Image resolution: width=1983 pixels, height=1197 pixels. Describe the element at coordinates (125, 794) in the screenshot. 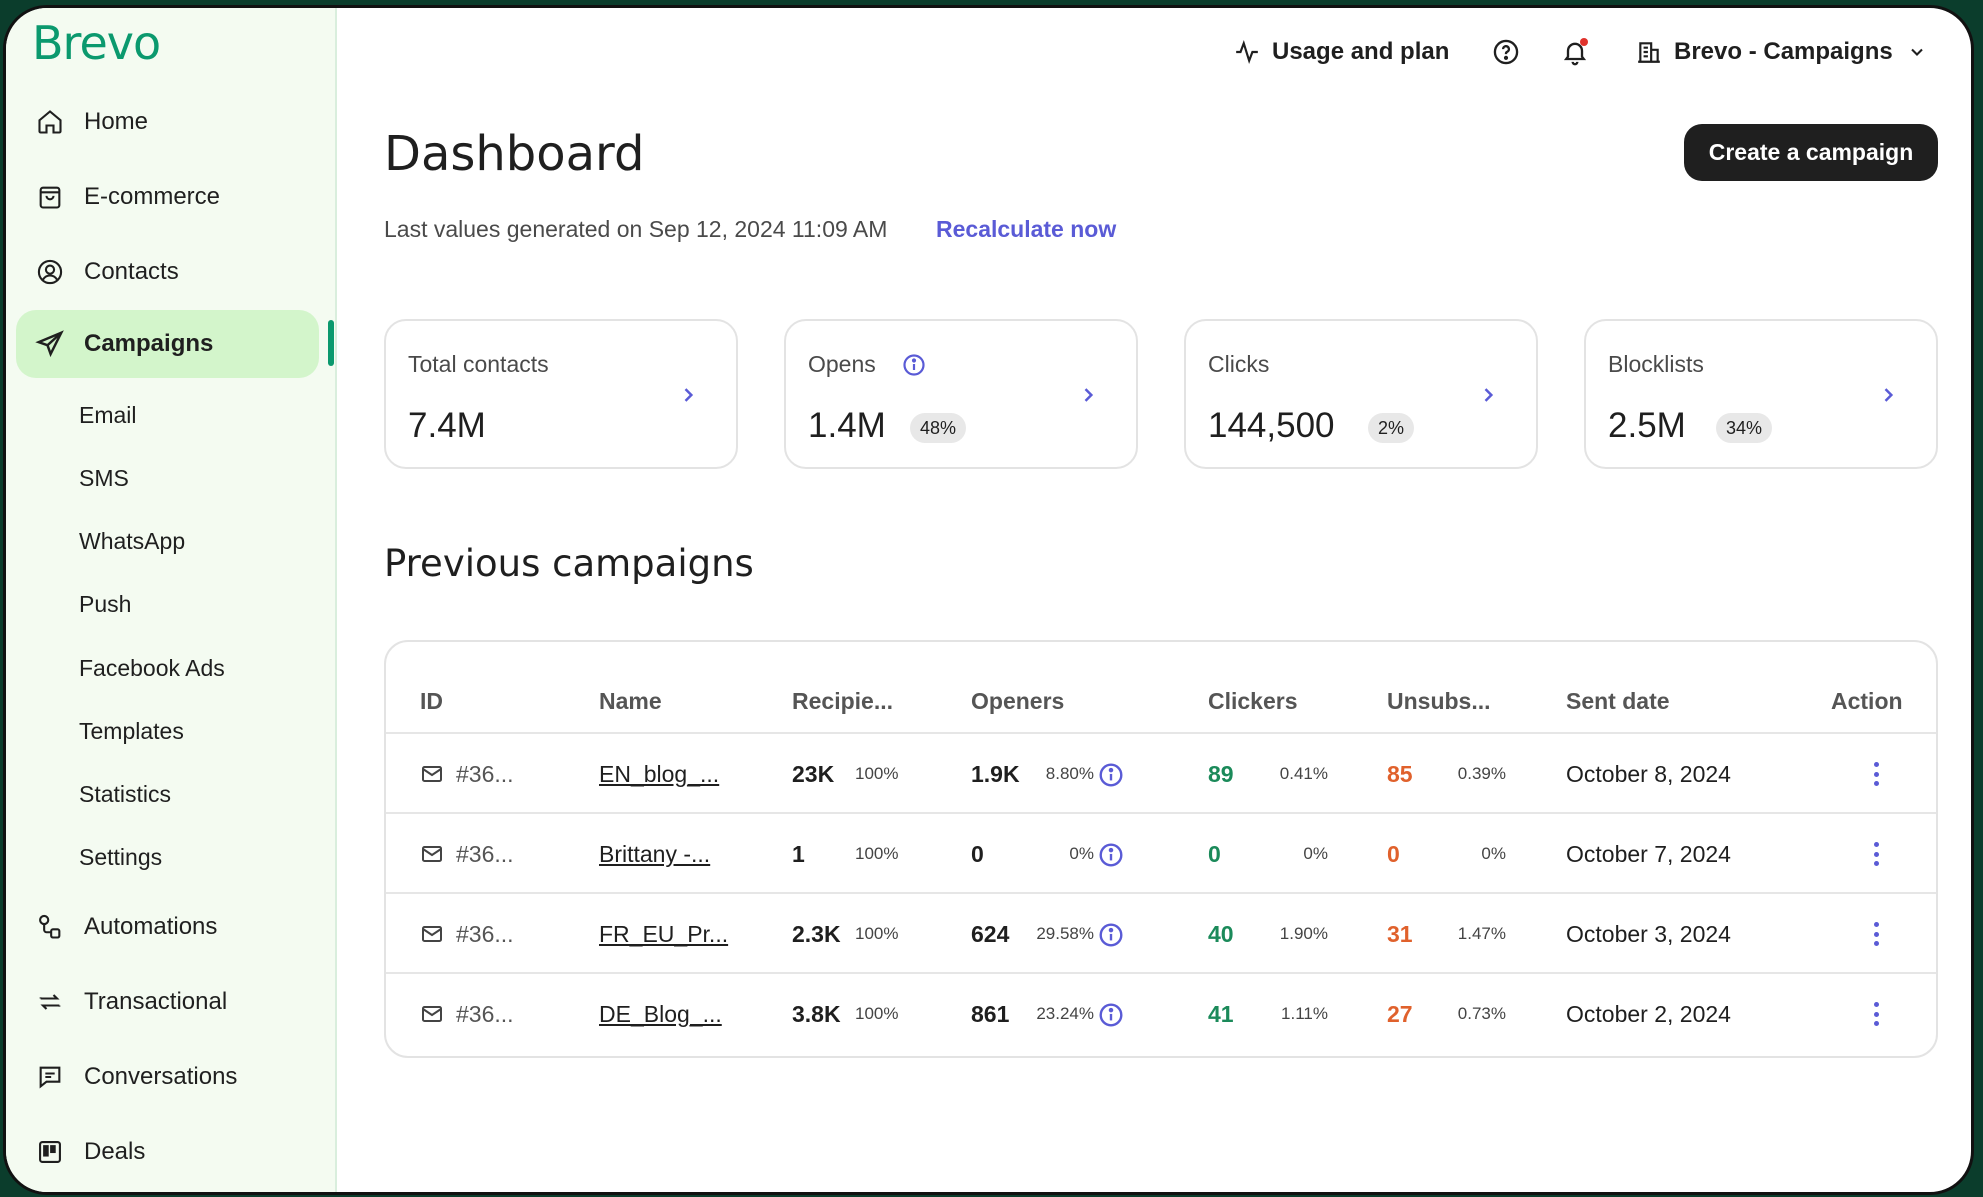

I see `sidebar-subitem-statistics: Statistics` at that location.